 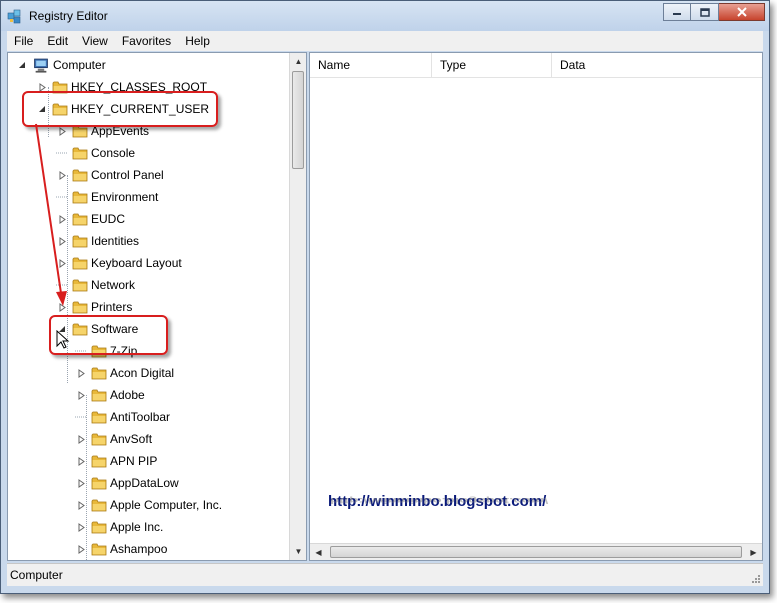 I want to click on column-header-type: Type, so click(x=492, y=65).